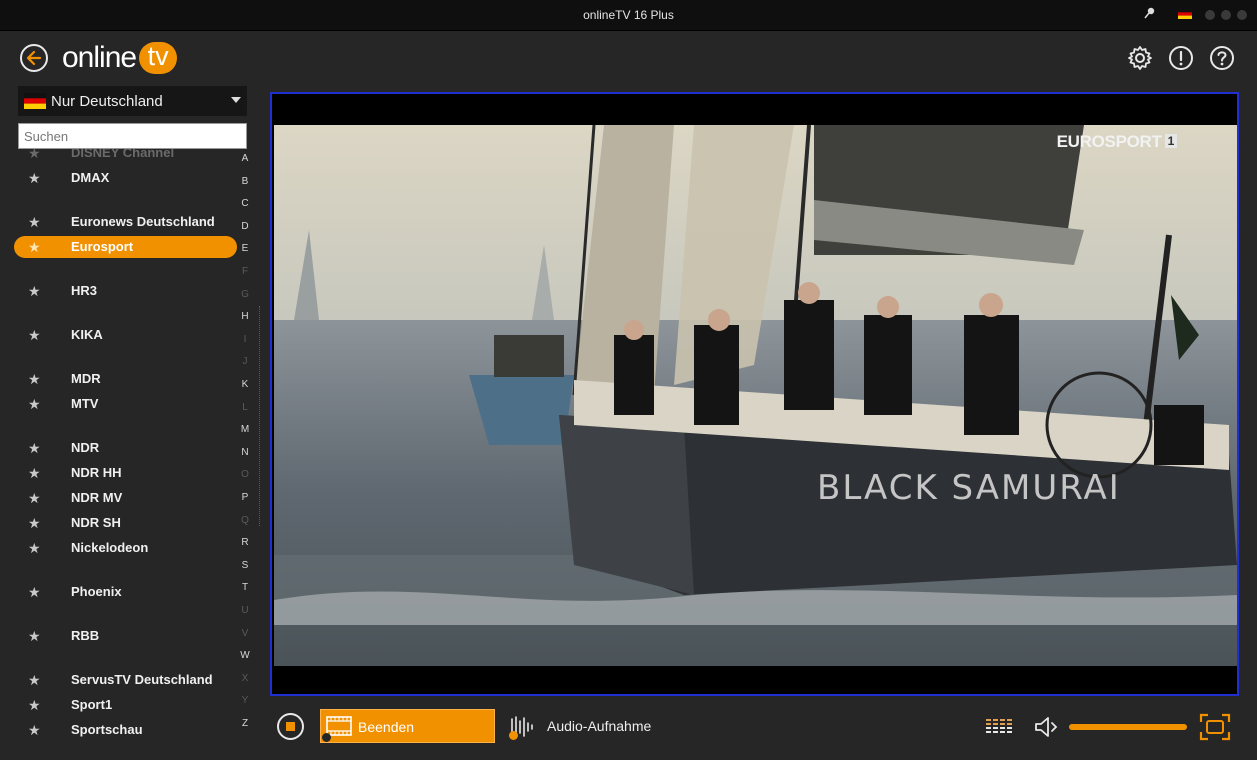  What do you see at coordinates (245, 700) in the screenshot?
I see `alphabet-letter: Y` at bounding box center [245, 700].